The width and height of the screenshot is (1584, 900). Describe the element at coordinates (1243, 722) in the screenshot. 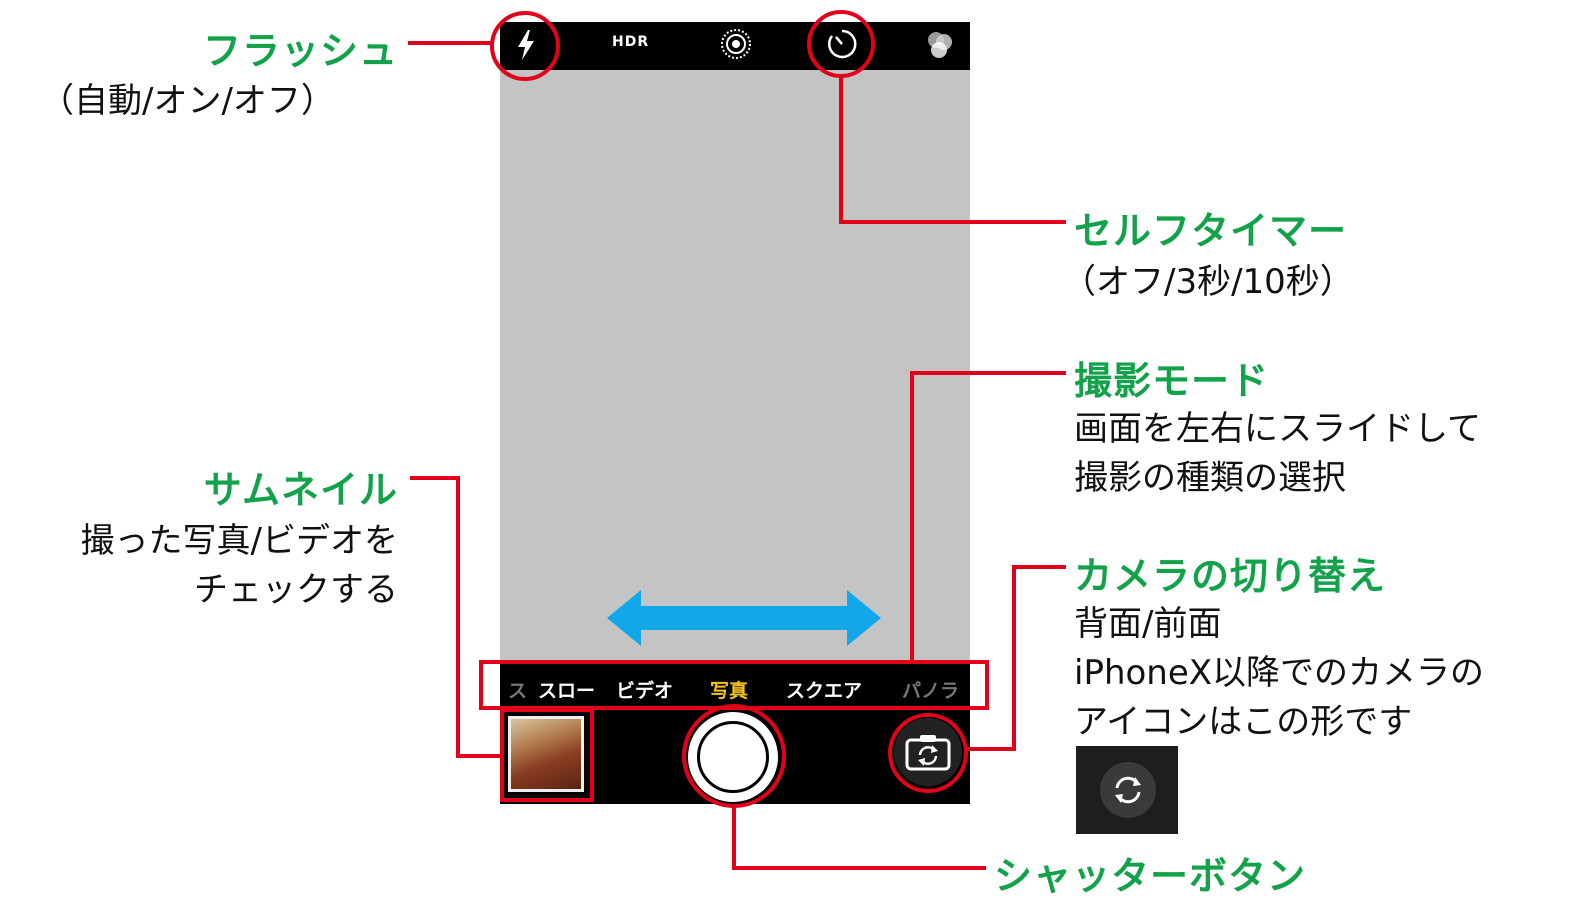

I see `switch-desc-line3: アイコンはこの形です` at that location.